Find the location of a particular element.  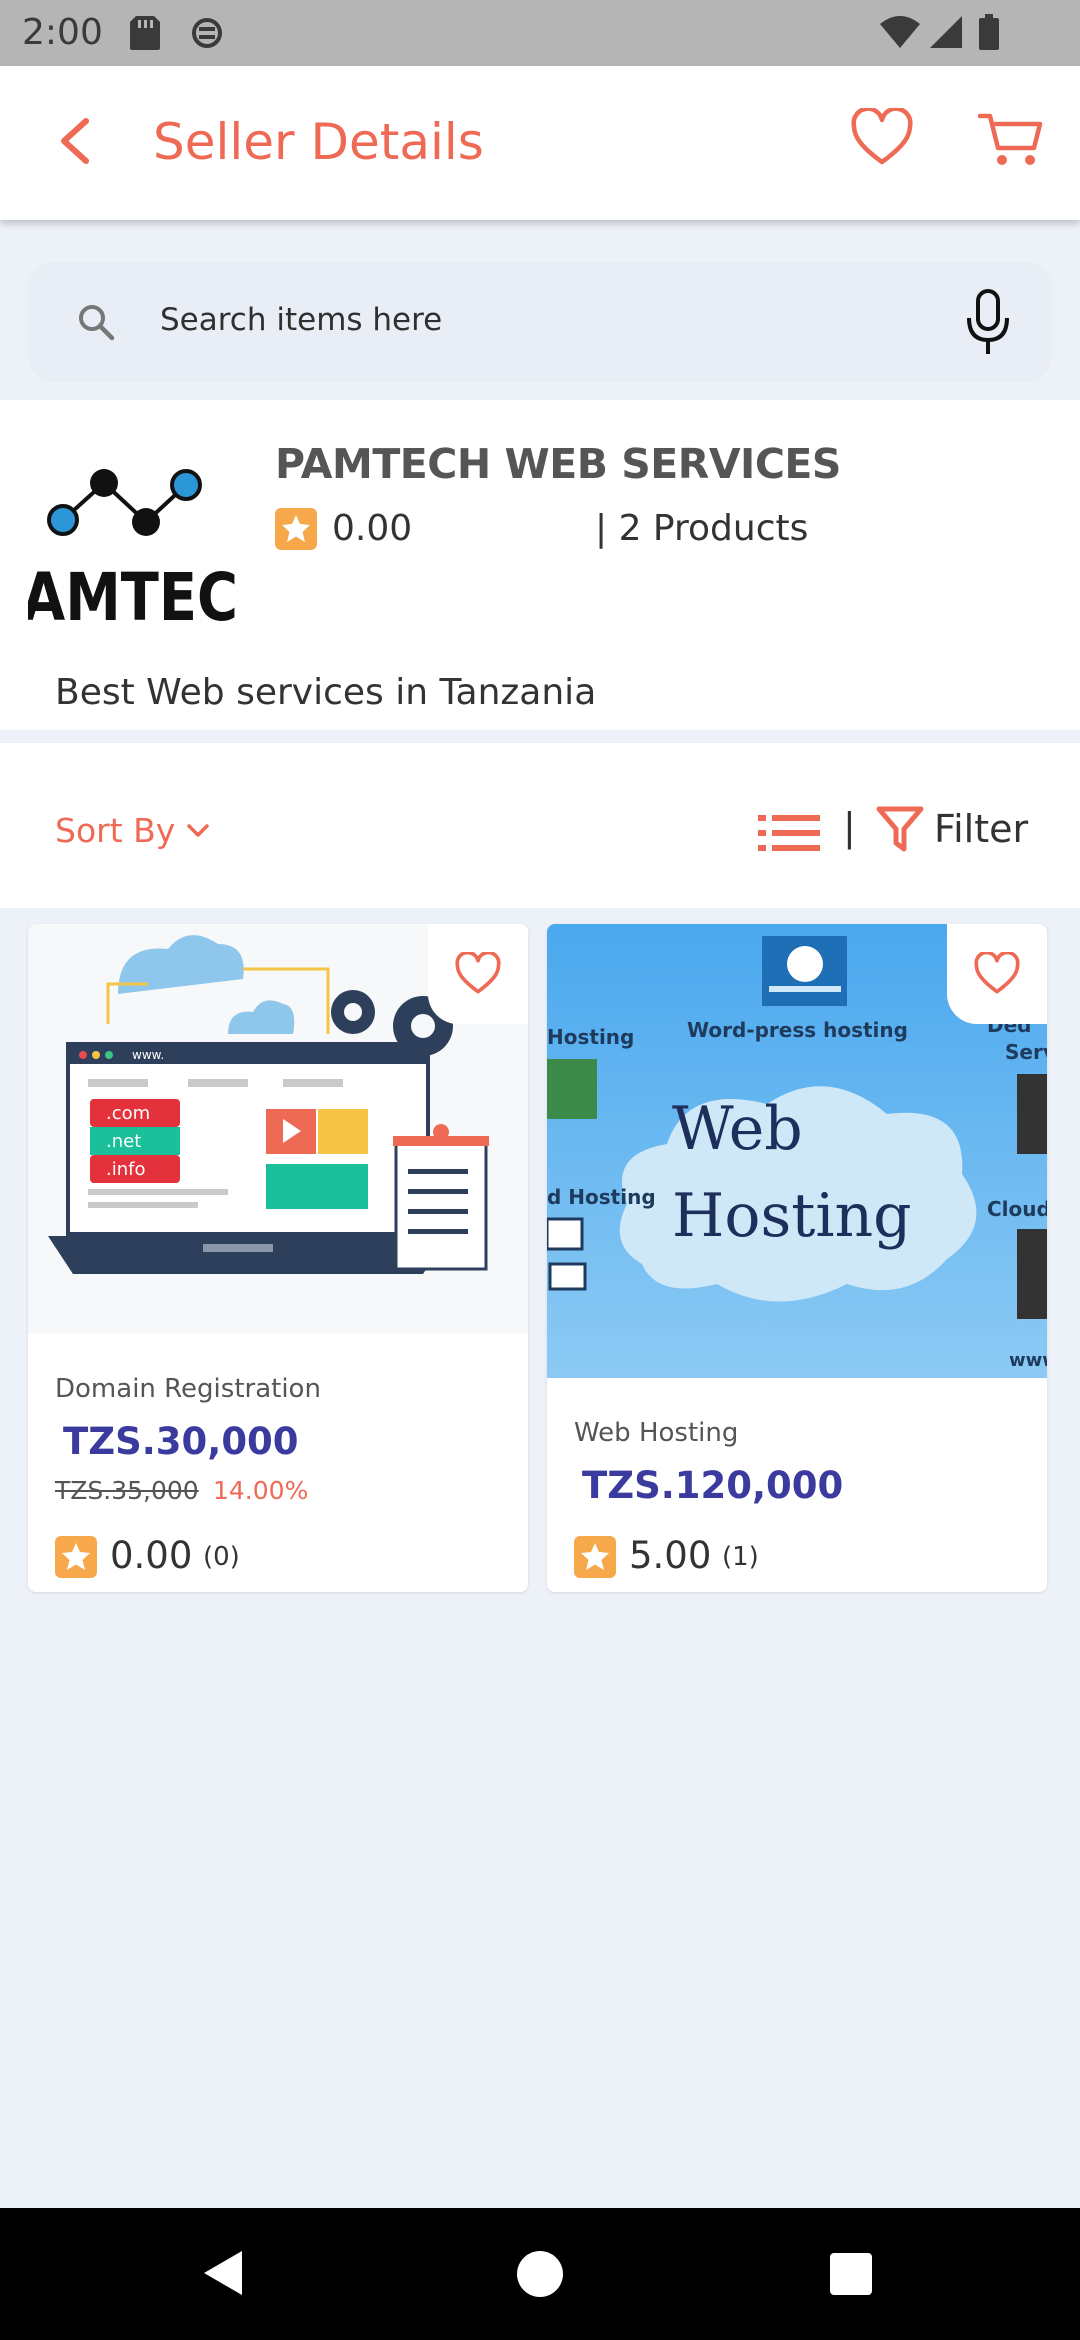

product-price: TZS.120,000 is located at coordinates (713, 1485).